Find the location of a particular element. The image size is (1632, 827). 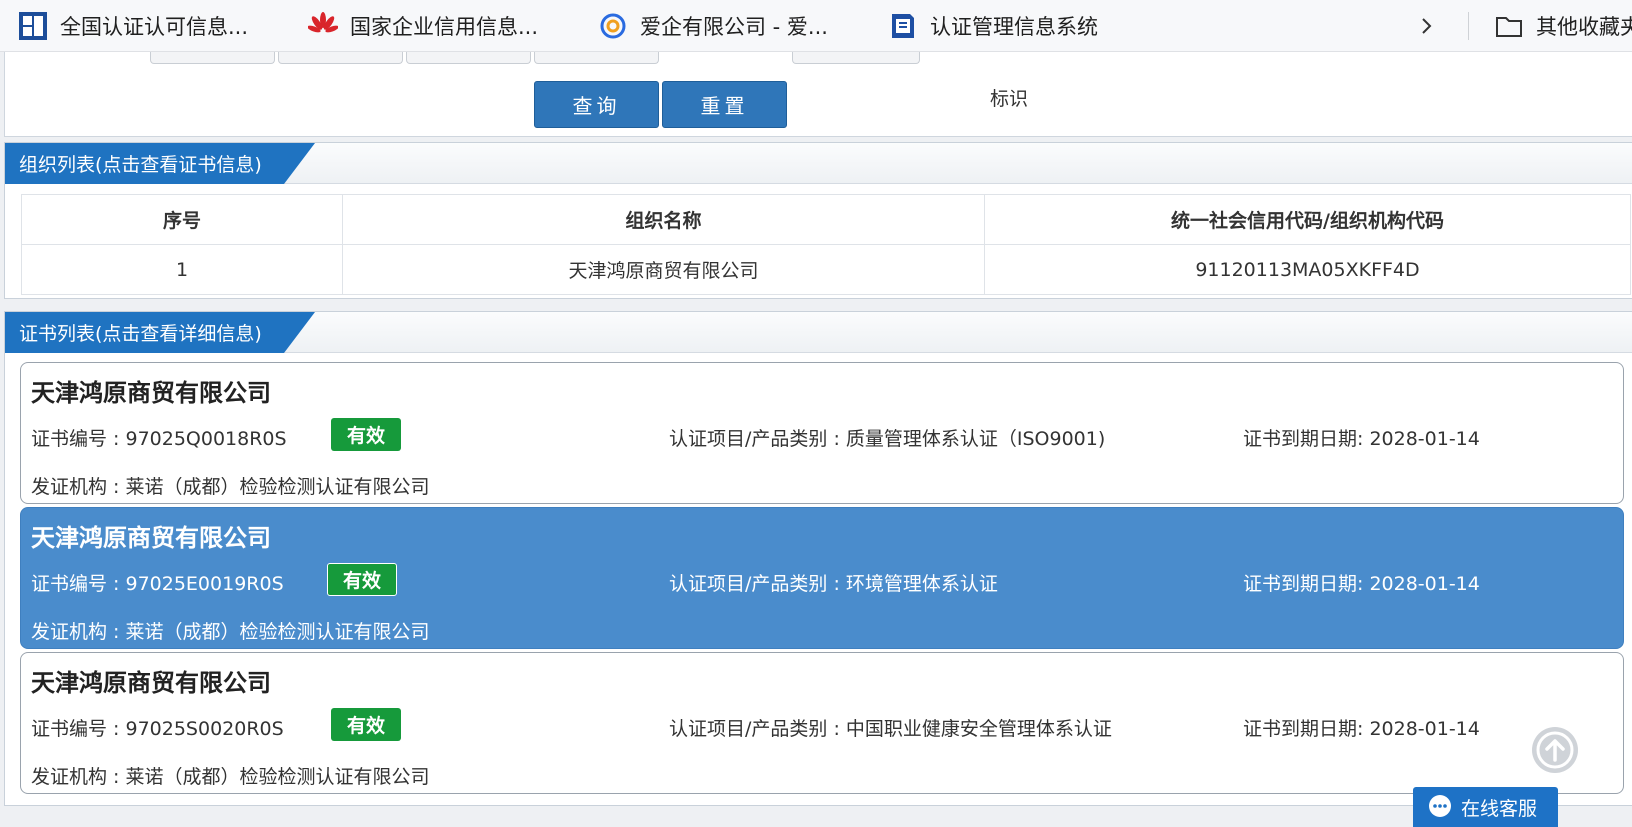

chat-icon is located at coordinates (1440, 806).